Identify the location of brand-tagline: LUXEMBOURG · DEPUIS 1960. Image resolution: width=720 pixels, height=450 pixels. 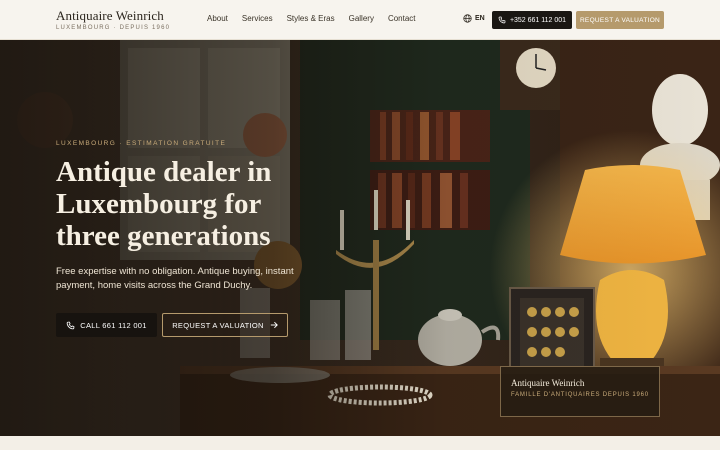
(113, 28).